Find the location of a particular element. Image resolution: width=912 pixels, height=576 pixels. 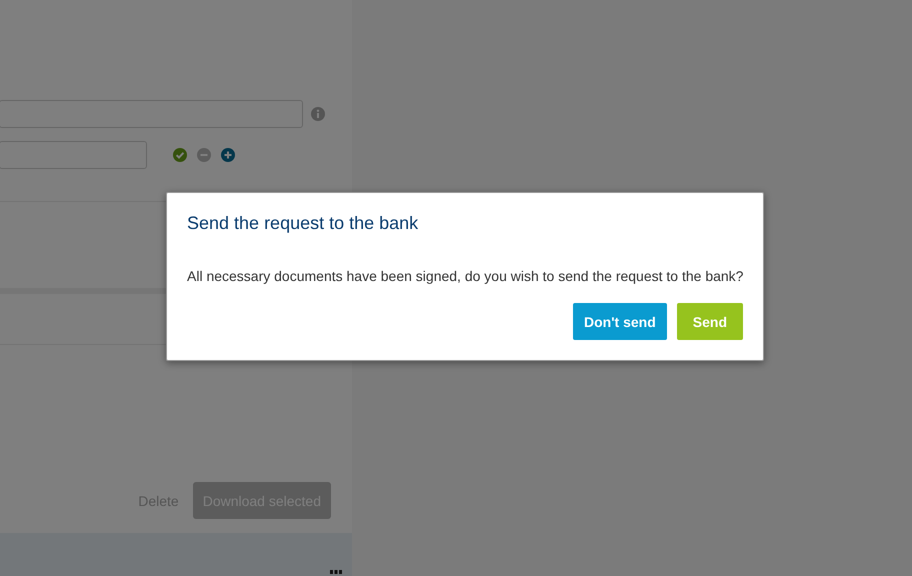

dialog-title: Send the request to the bank is located at coordinates (303, 223).